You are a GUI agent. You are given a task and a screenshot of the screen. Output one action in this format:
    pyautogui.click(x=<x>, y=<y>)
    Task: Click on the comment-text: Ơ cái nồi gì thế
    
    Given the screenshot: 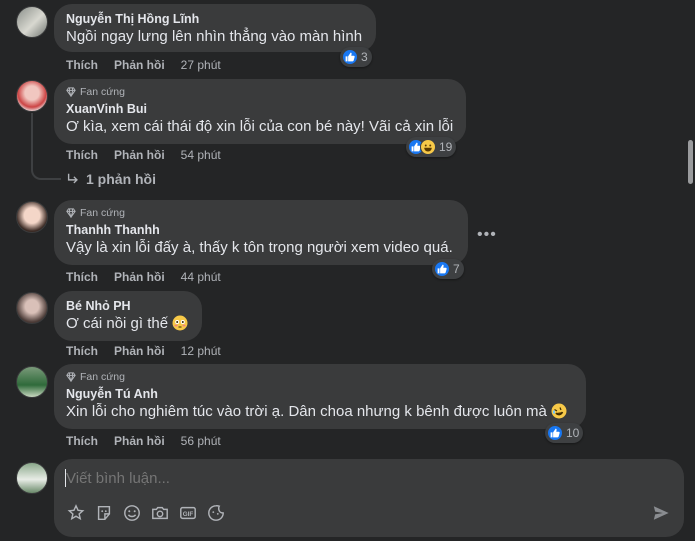 What is the action you would take?
    pyautogui.click(x=128, y=325)
    